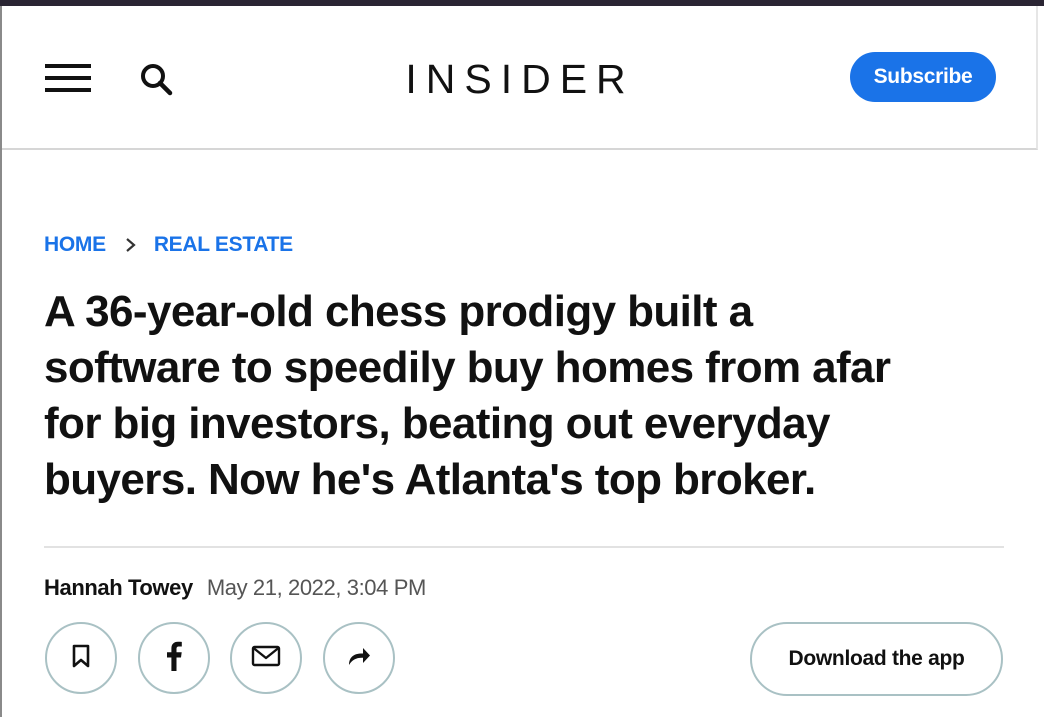  What do you see at coordinates (316, 587) in the screenshot?
I see `publish-date: May 21, 2022, 3:04 PM` at bounding box center [316, 587].